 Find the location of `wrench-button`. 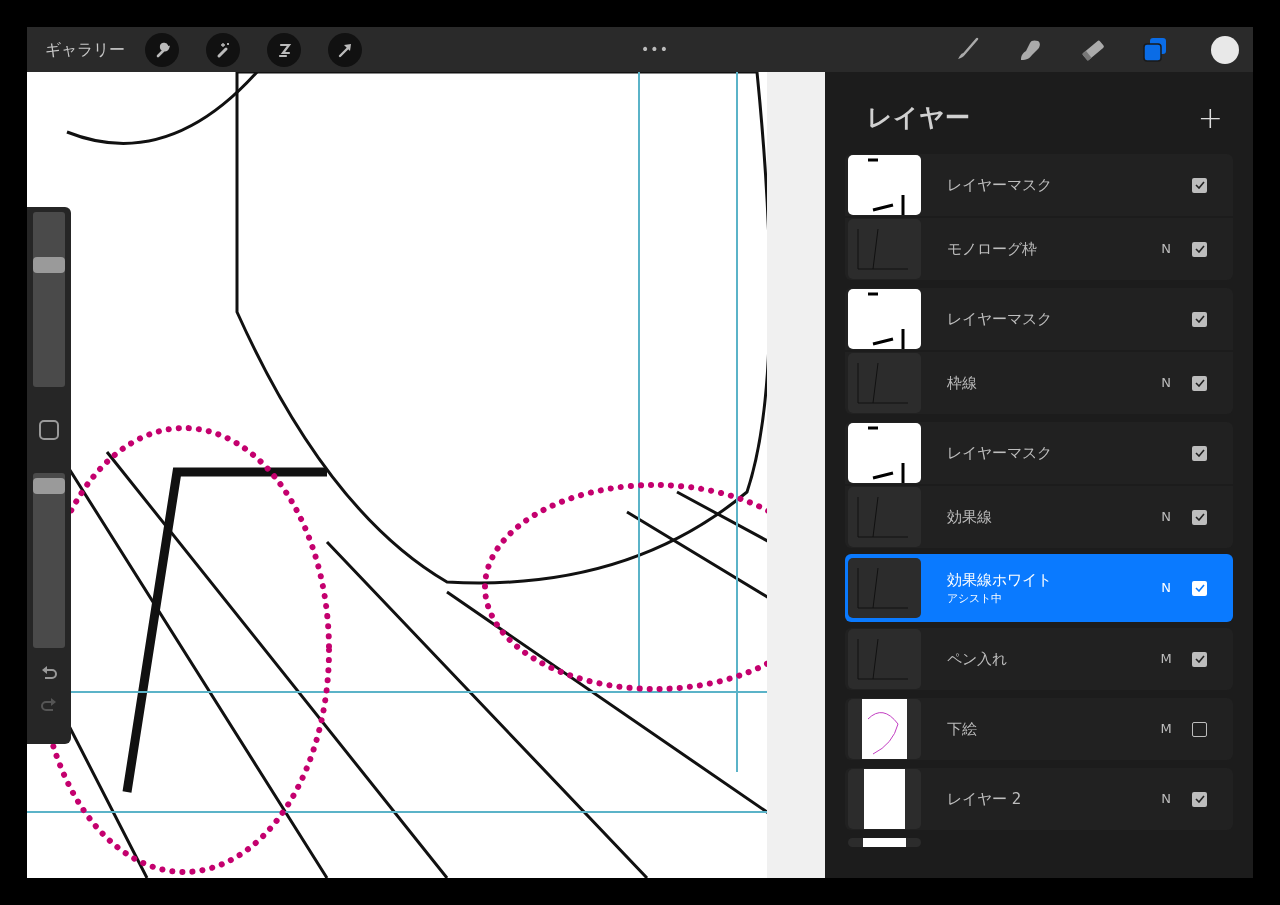

wrench-button is located at coordinates (162, 49).